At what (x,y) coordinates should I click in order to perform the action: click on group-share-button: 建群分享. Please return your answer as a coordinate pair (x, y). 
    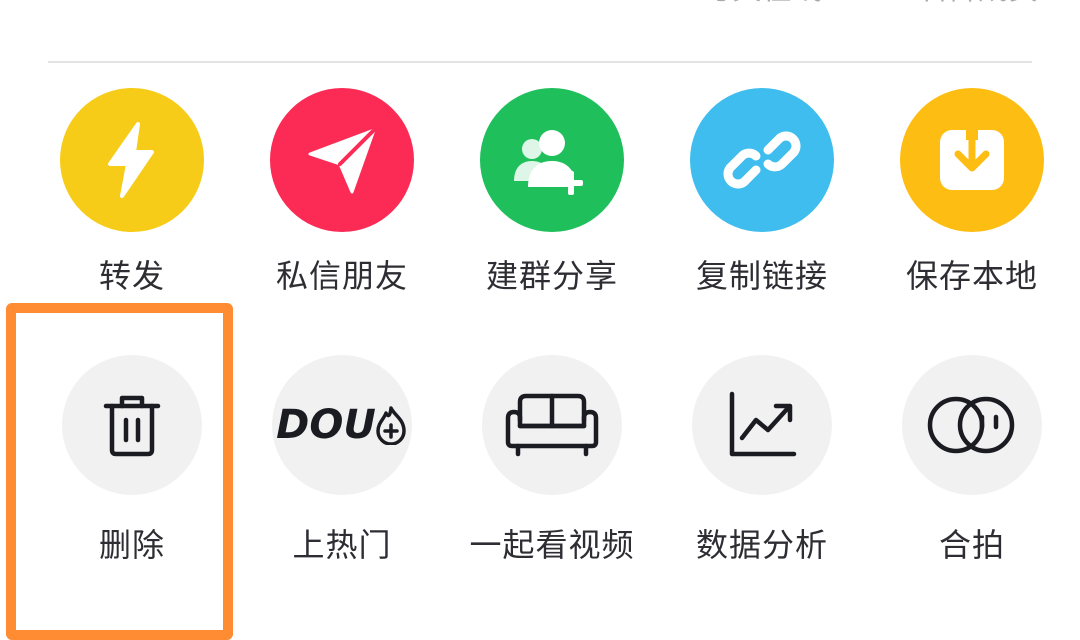
    Looking at the image, I should click on (552, 198).